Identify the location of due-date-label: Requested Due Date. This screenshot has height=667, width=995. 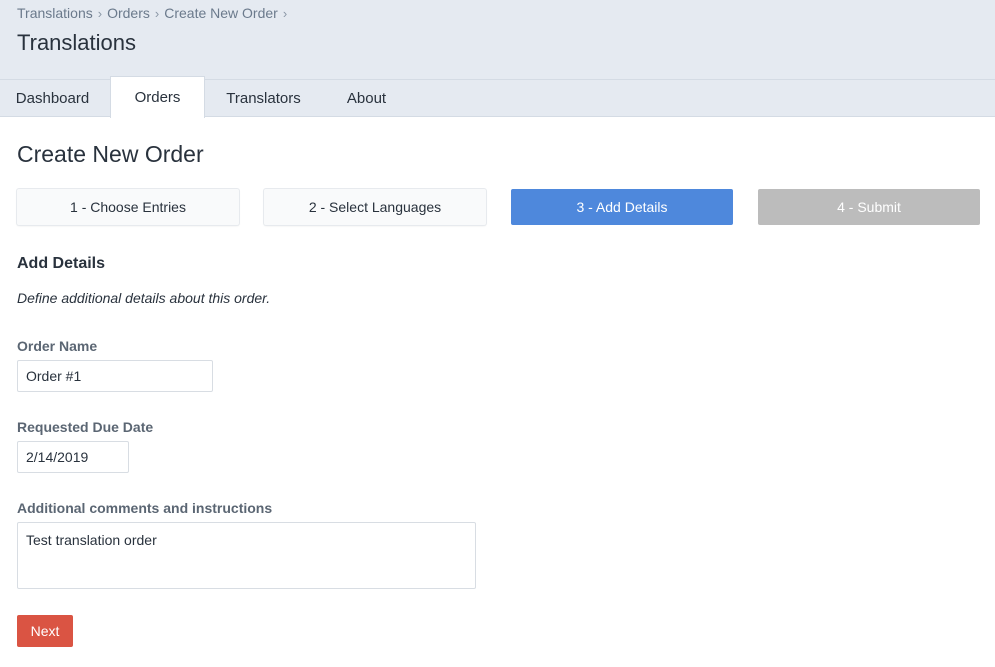
(85, 427).